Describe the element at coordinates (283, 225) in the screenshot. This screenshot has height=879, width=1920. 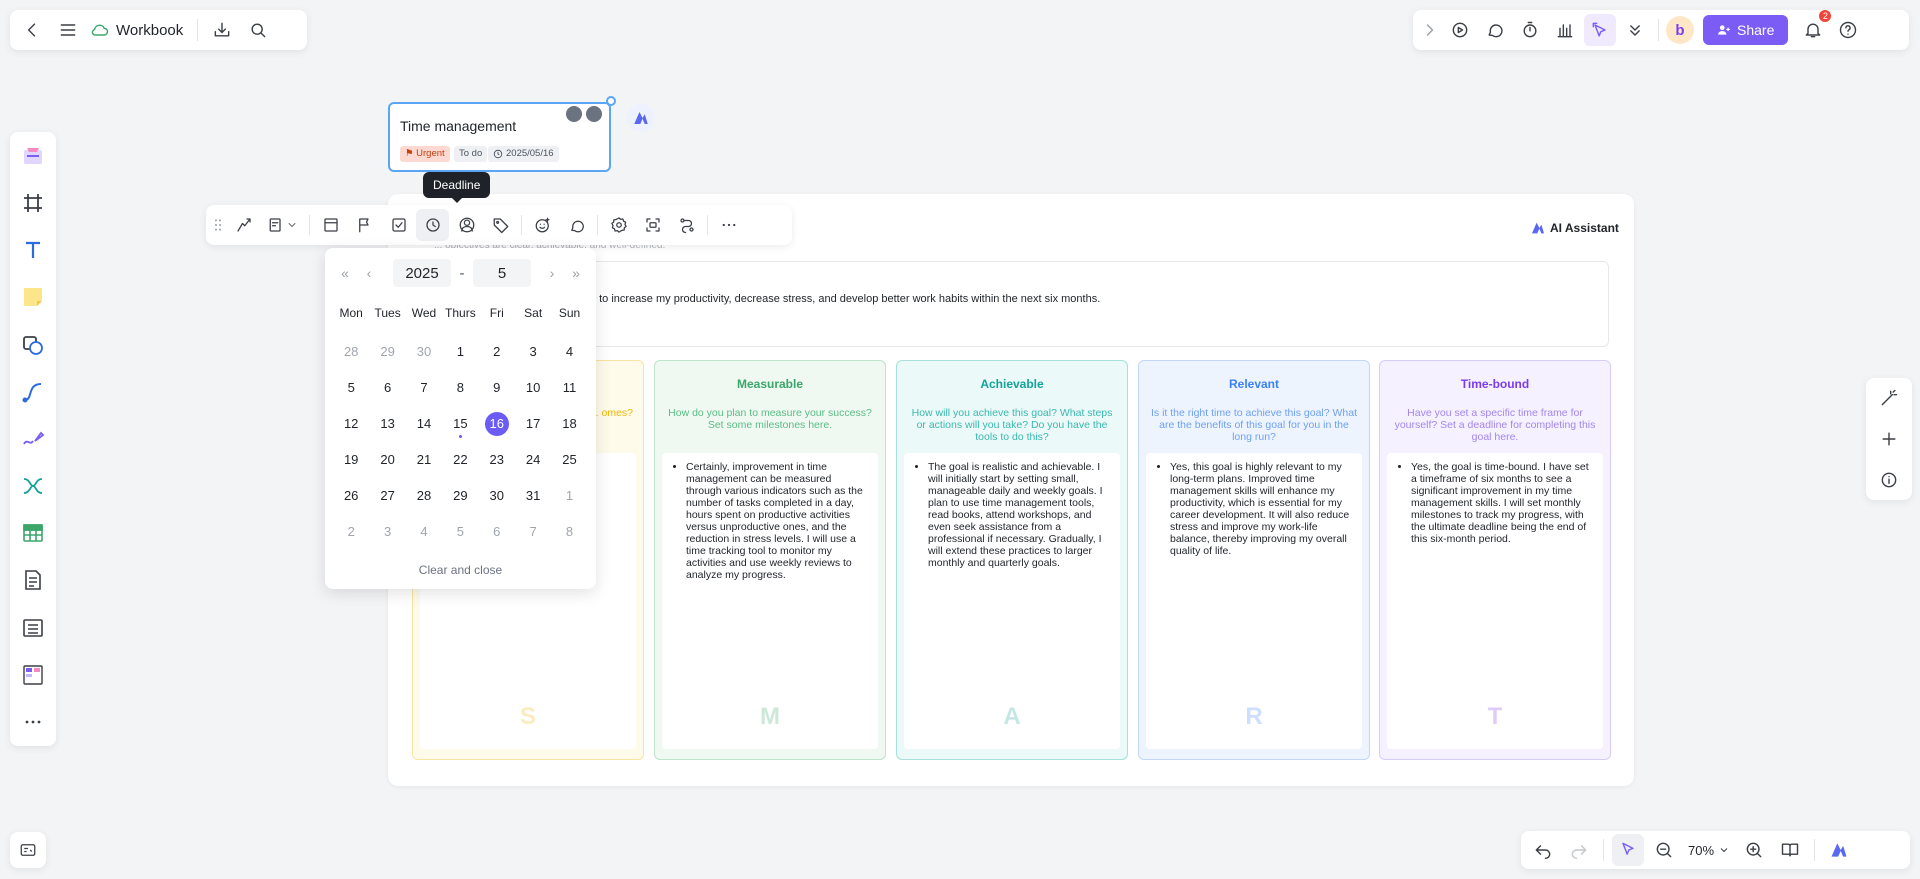
I see `card-style-dropdown` at that location.